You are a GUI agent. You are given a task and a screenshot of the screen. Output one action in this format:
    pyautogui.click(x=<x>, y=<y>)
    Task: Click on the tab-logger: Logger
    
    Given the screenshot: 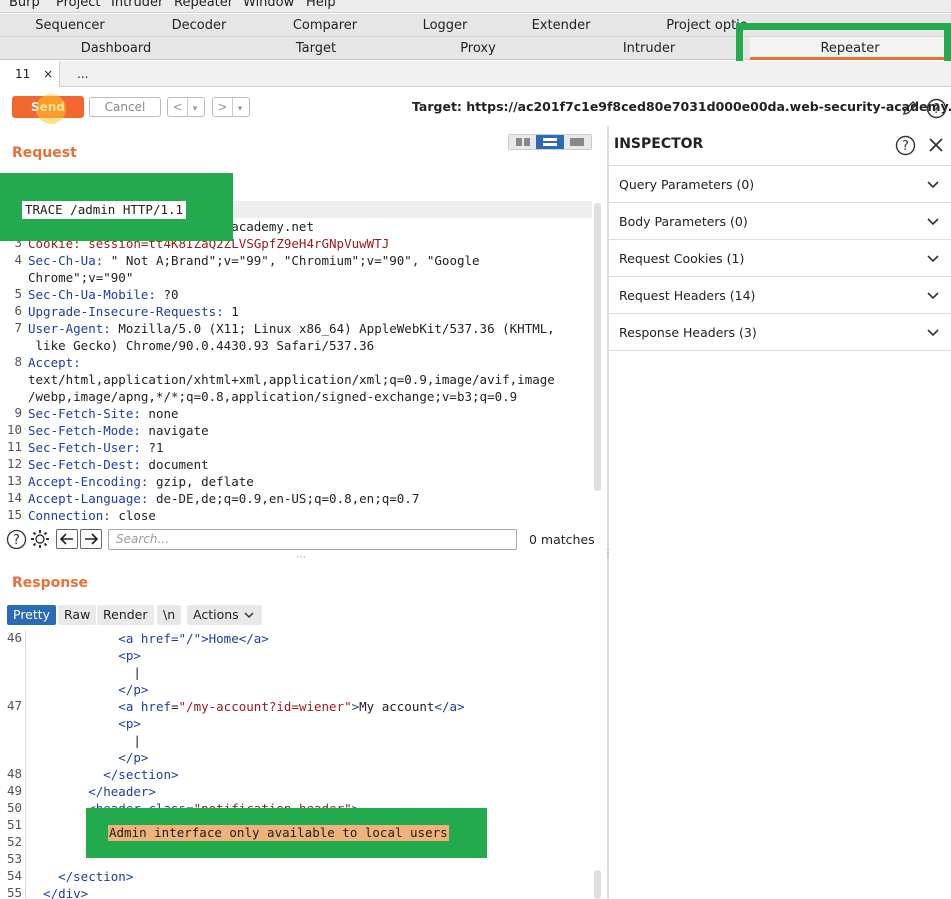 What is the action you would take?
    pyautogui.click(x=445, y=25)
    